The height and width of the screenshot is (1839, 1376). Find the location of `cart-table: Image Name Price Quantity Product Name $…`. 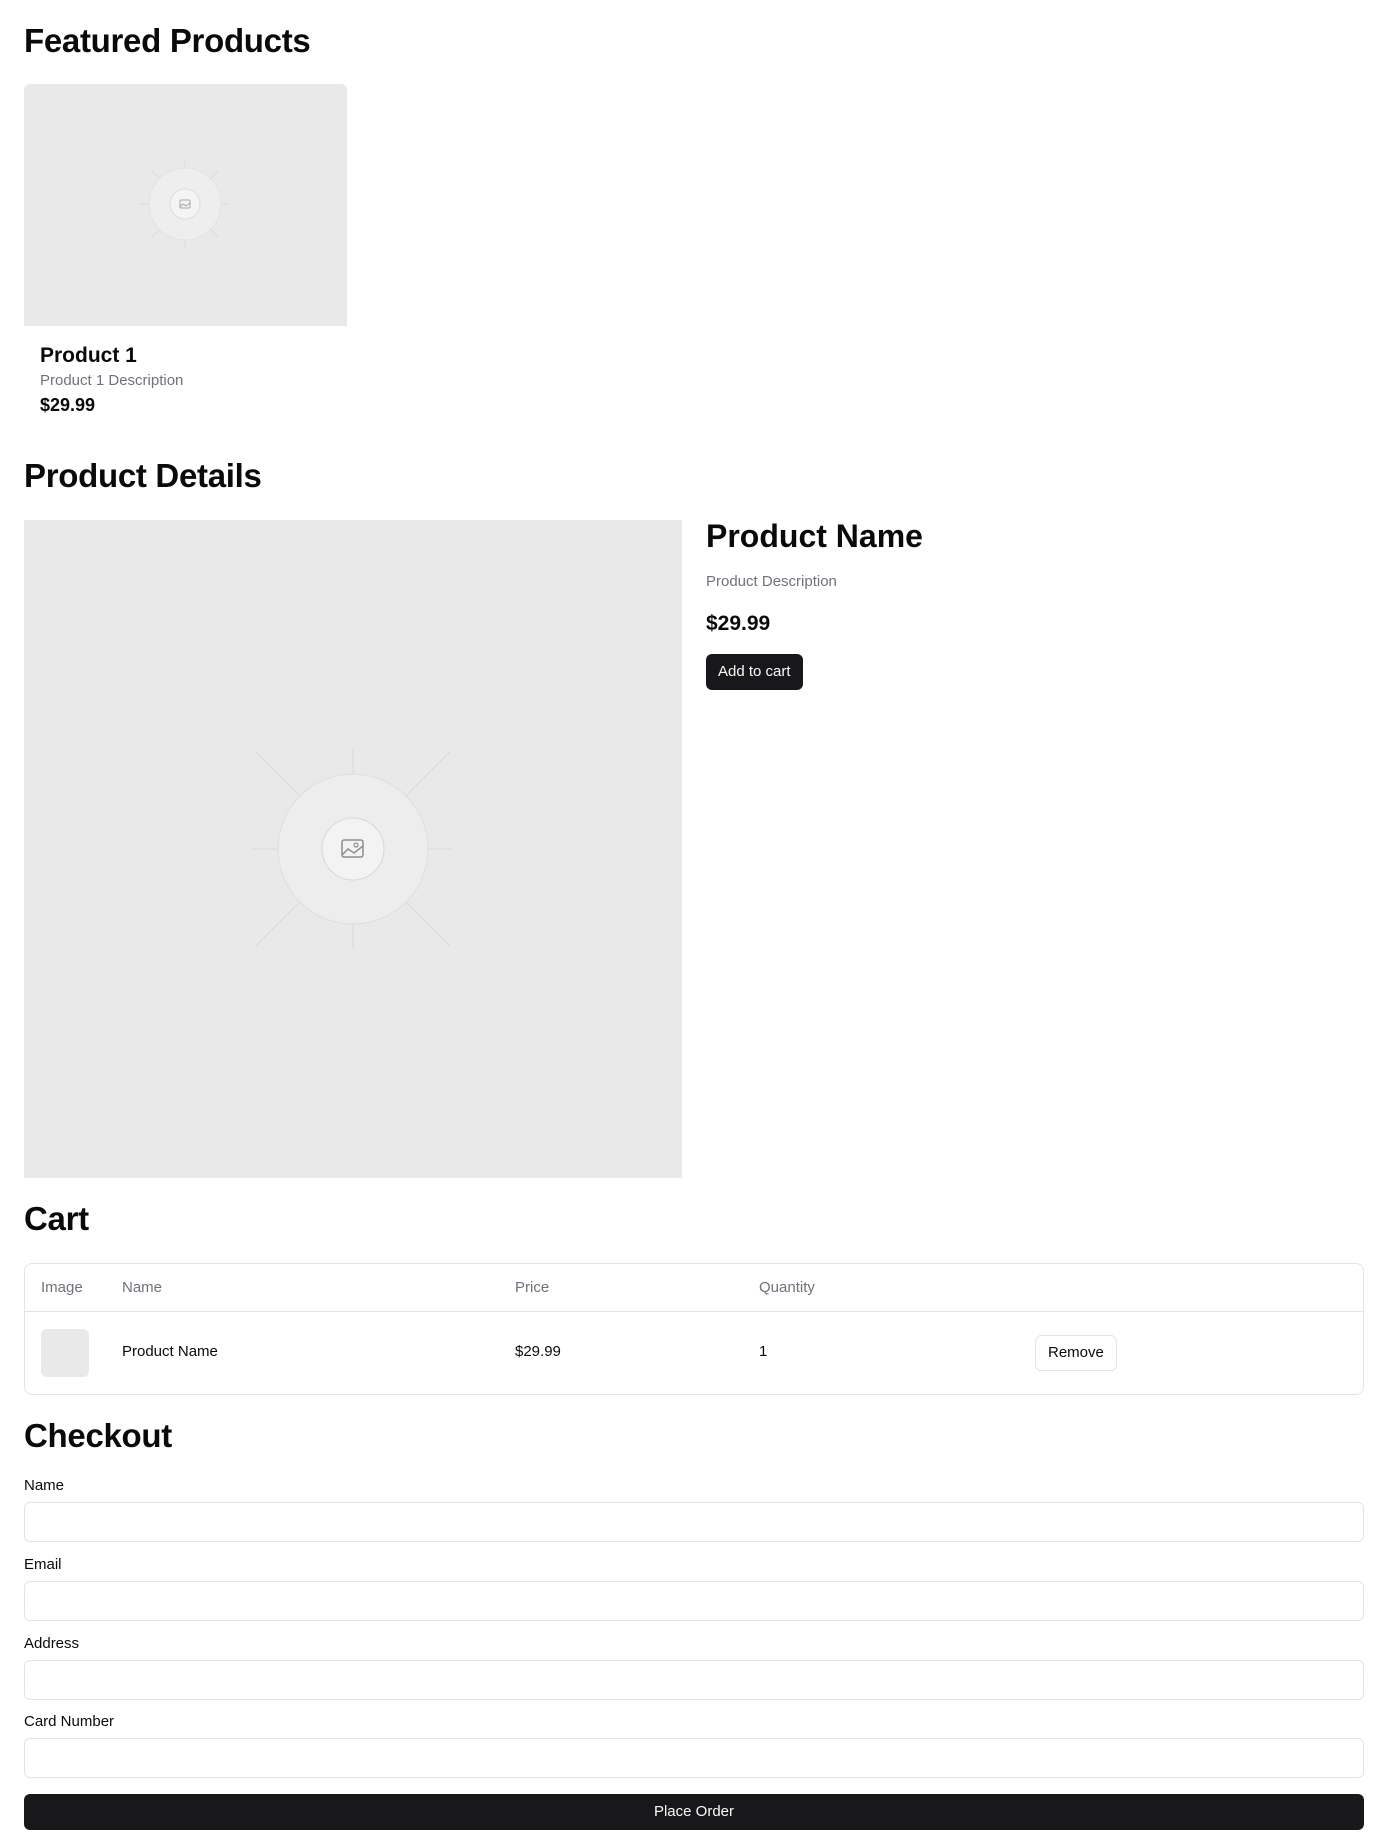

cart-table: Image Name Price Quantity Product Name $… is located at coordinates (694, 1329).